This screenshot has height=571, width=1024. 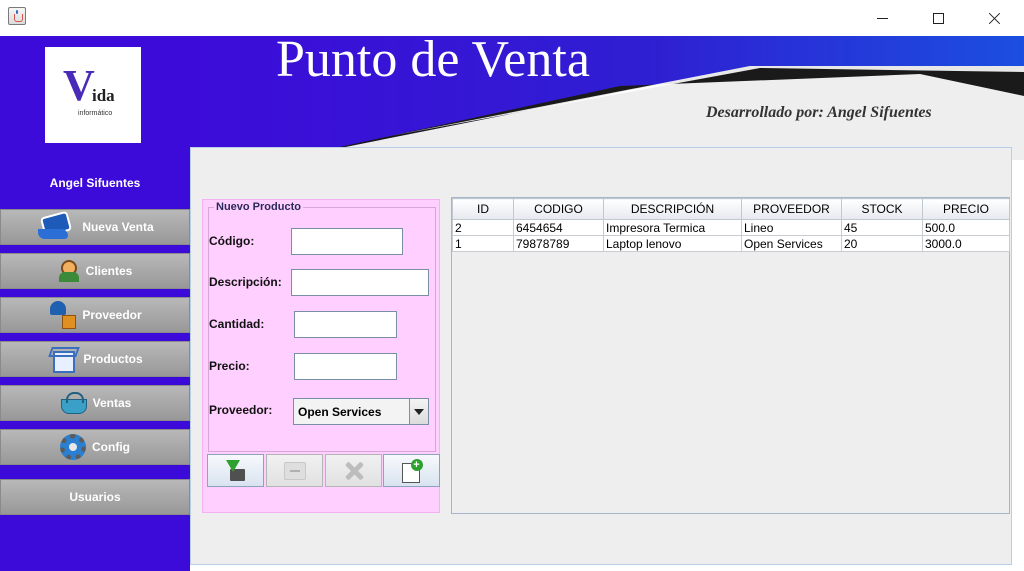 I want to click on basket-icon, so click(x=73, y=403).